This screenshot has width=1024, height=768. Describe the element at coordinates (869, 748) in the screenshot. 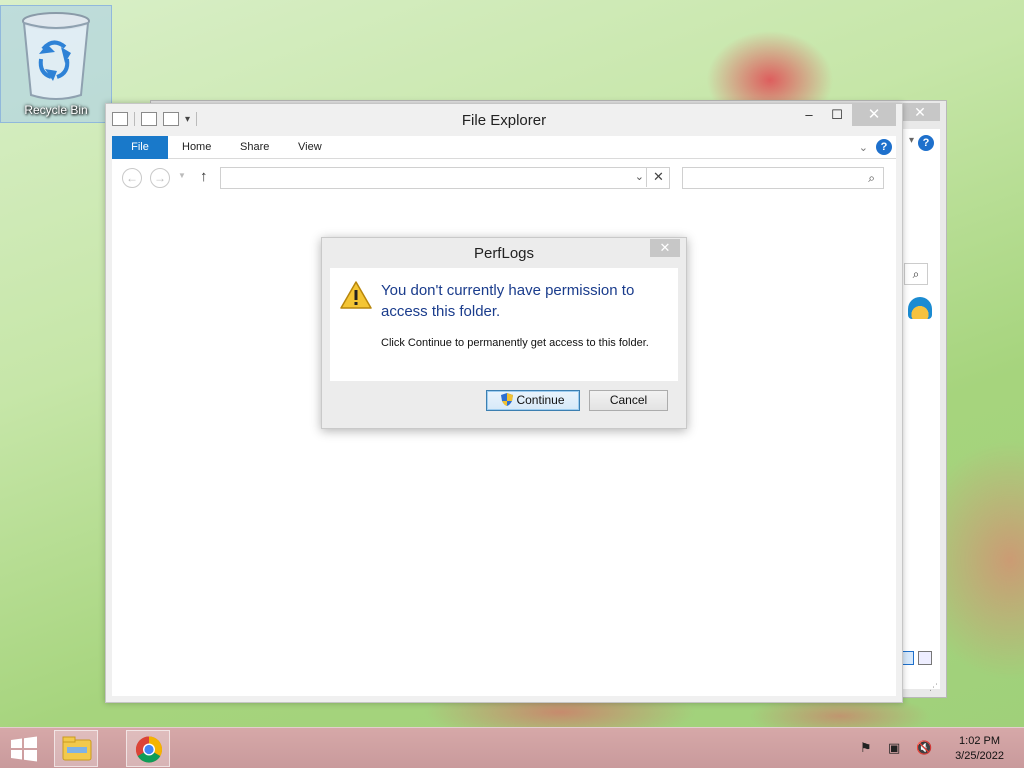

I see `action-center-flag-icon: ⚑` at that location.